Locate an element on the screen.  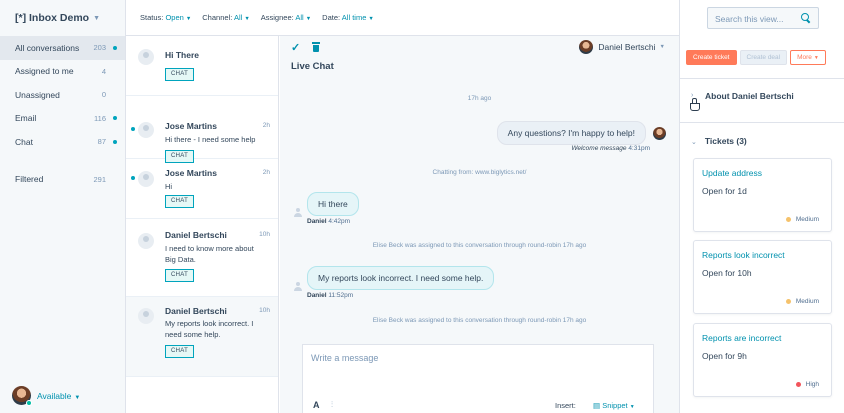
ticket-priority: High is located at coordinates (807, 384).